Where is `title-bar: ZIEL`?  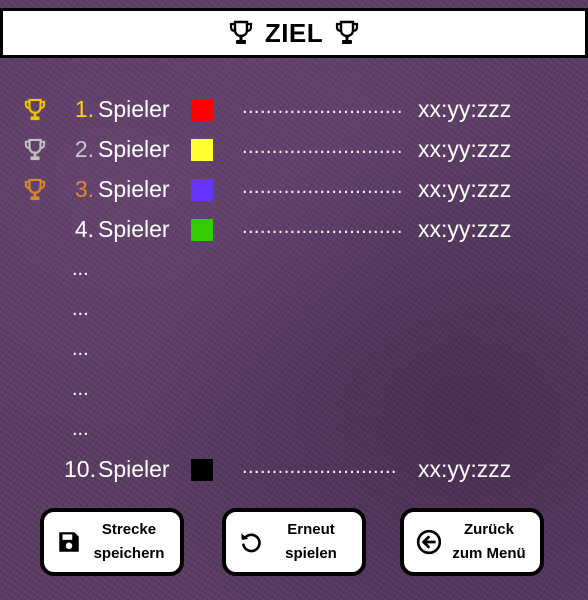
title-bar: ZIEL is located at coordinates (294, 33).